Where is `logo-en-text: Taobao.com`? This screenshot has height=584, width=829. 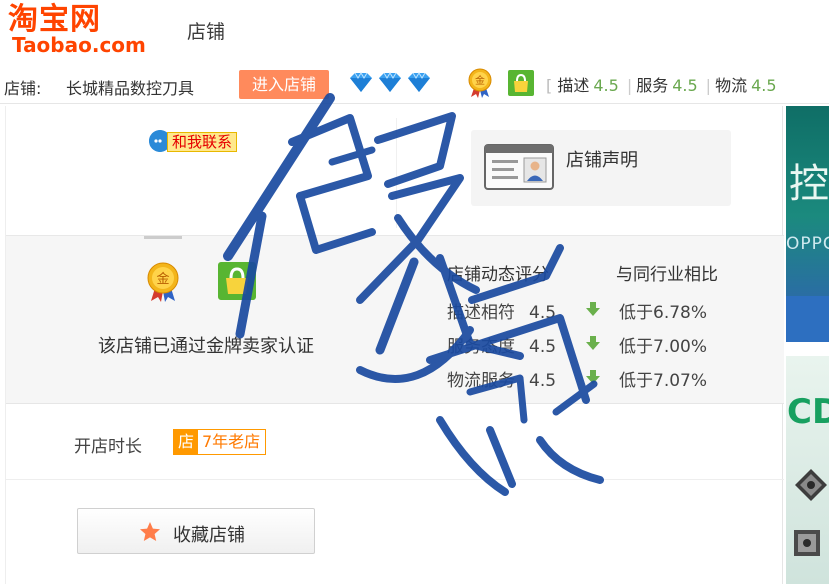 logo-en-text: Taobao.com is located at coordinates (79, 45).